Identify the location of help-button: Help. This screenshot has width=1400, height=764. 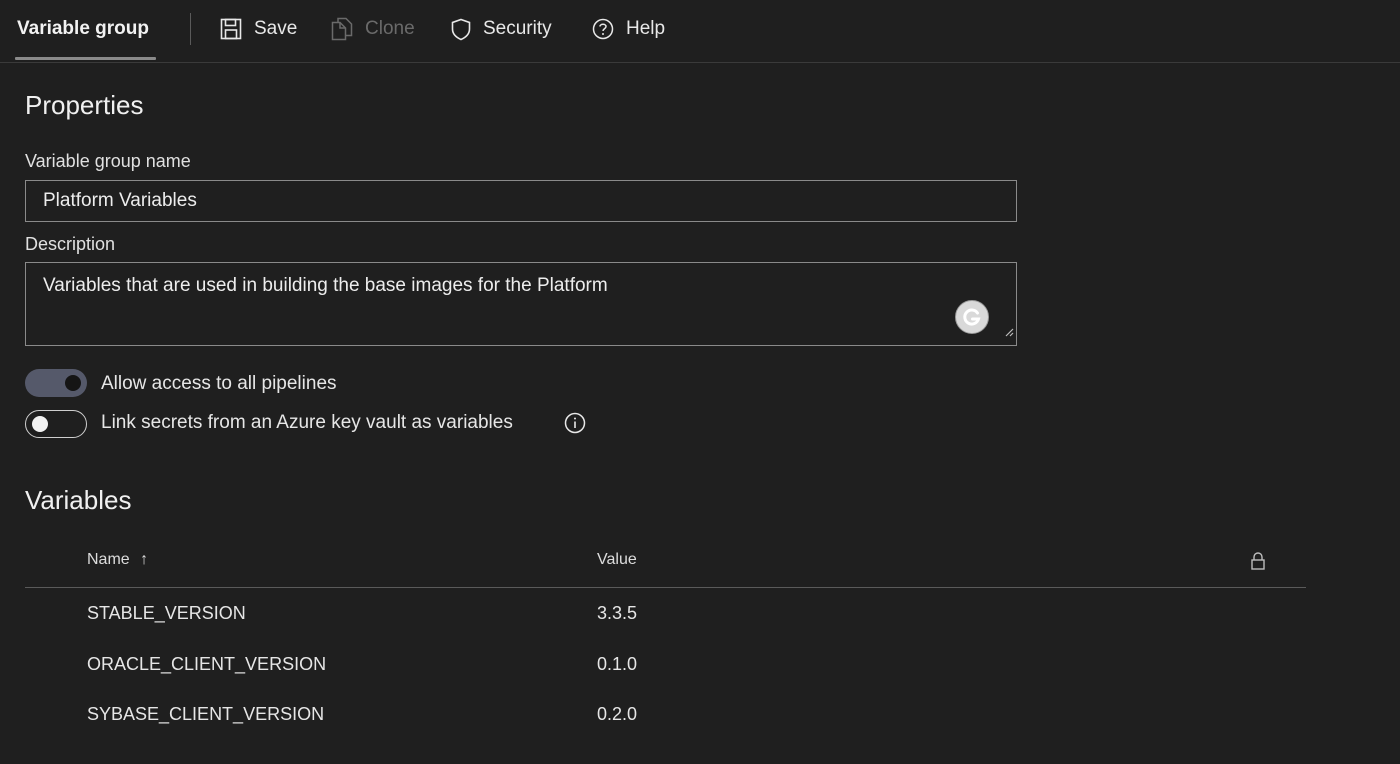
(628, 29).